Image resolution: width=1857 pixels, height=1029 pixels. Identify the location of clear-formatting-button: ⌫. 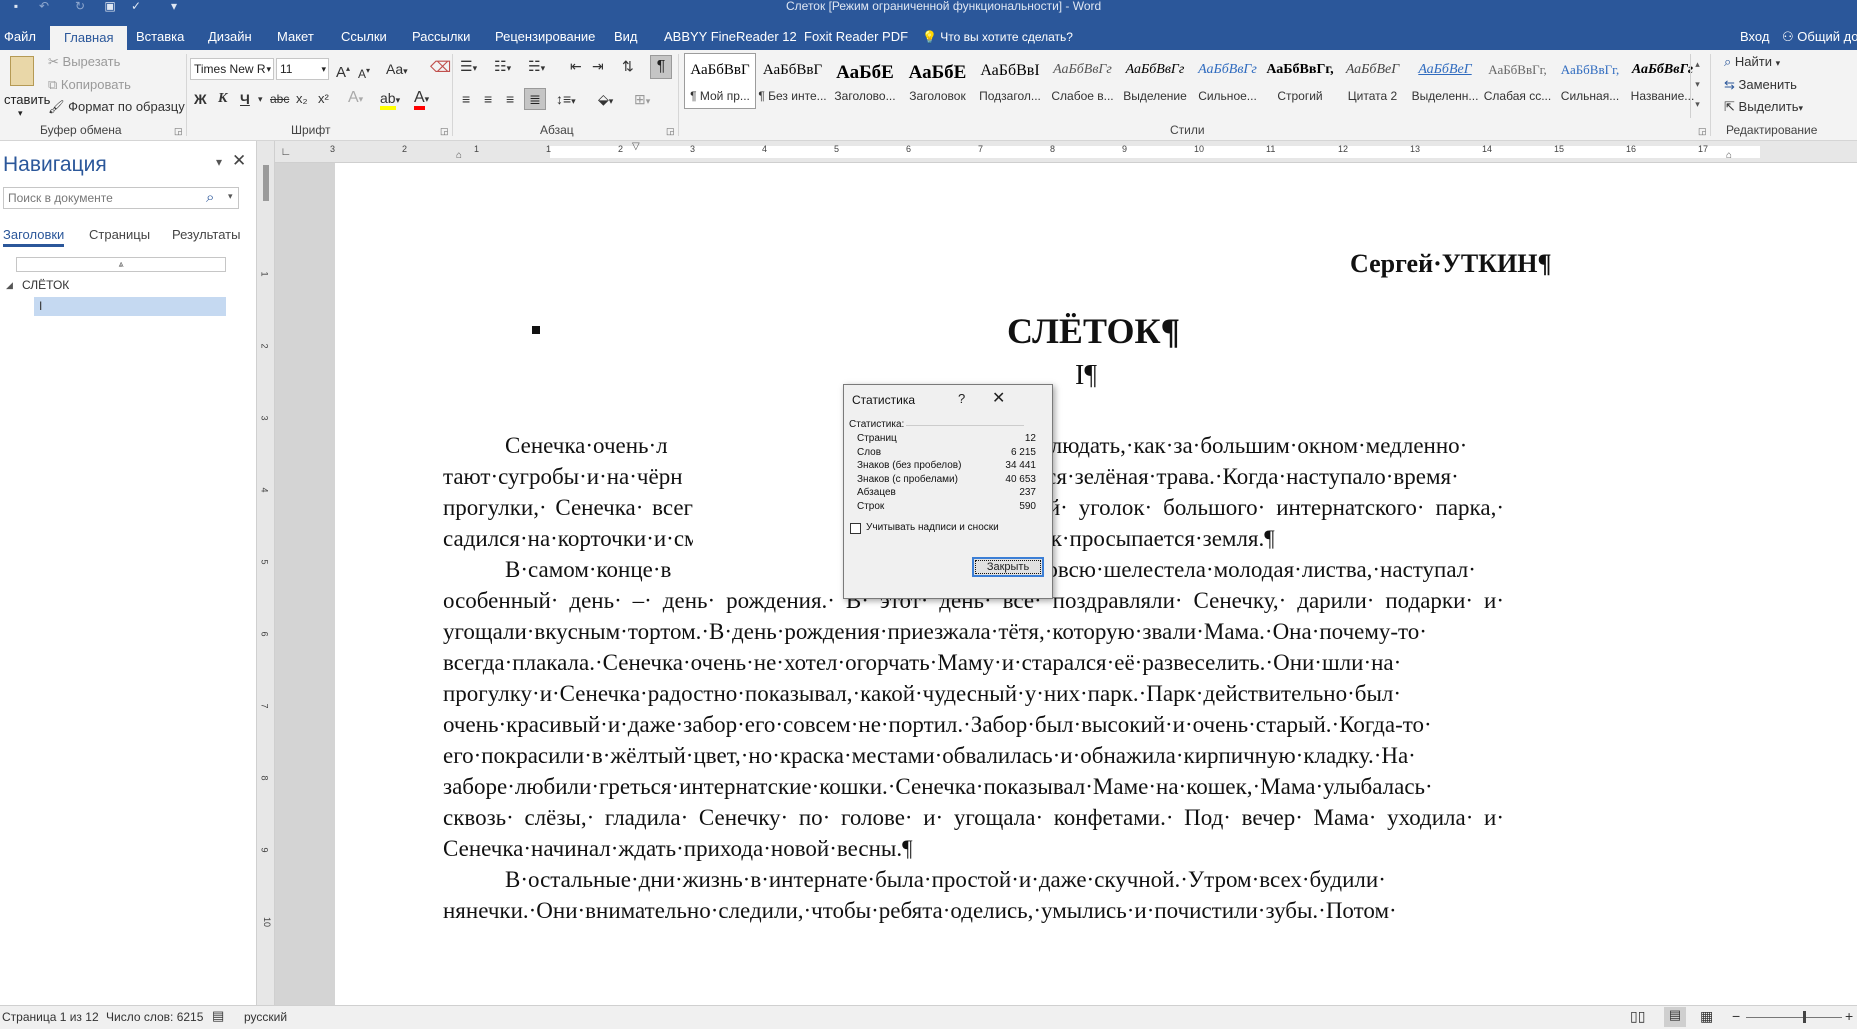
(440, 68).